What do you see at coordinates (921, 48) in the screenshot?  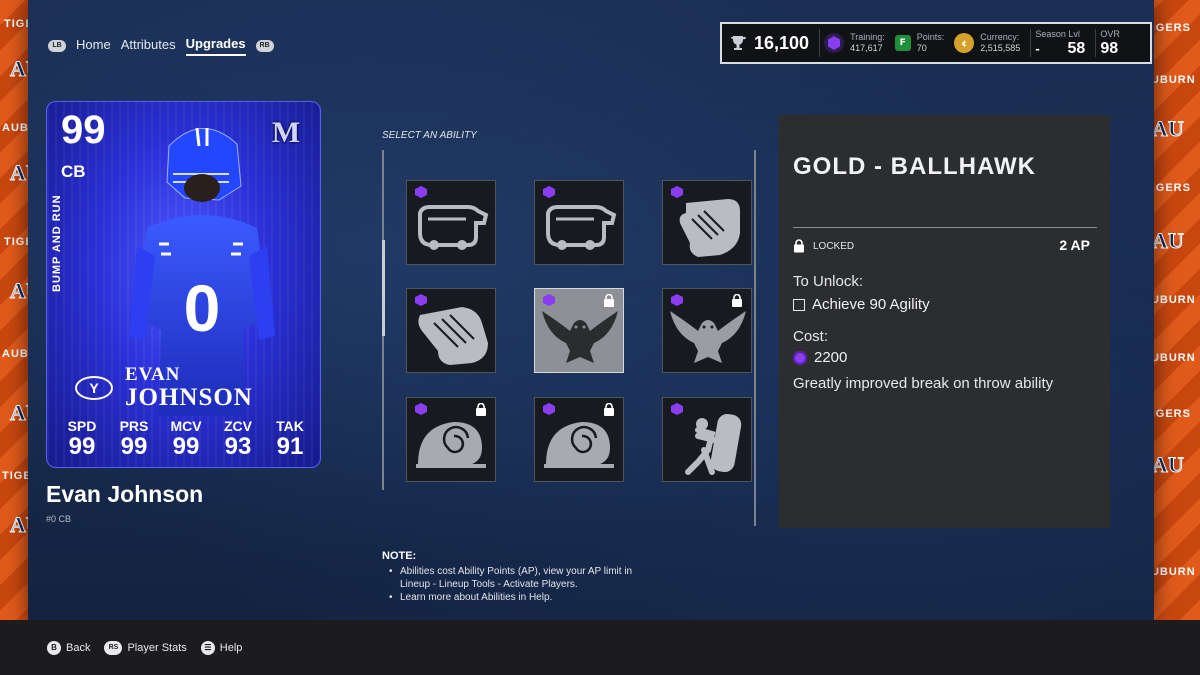 I see `points-value: 70` at bounding box center [921, 48].